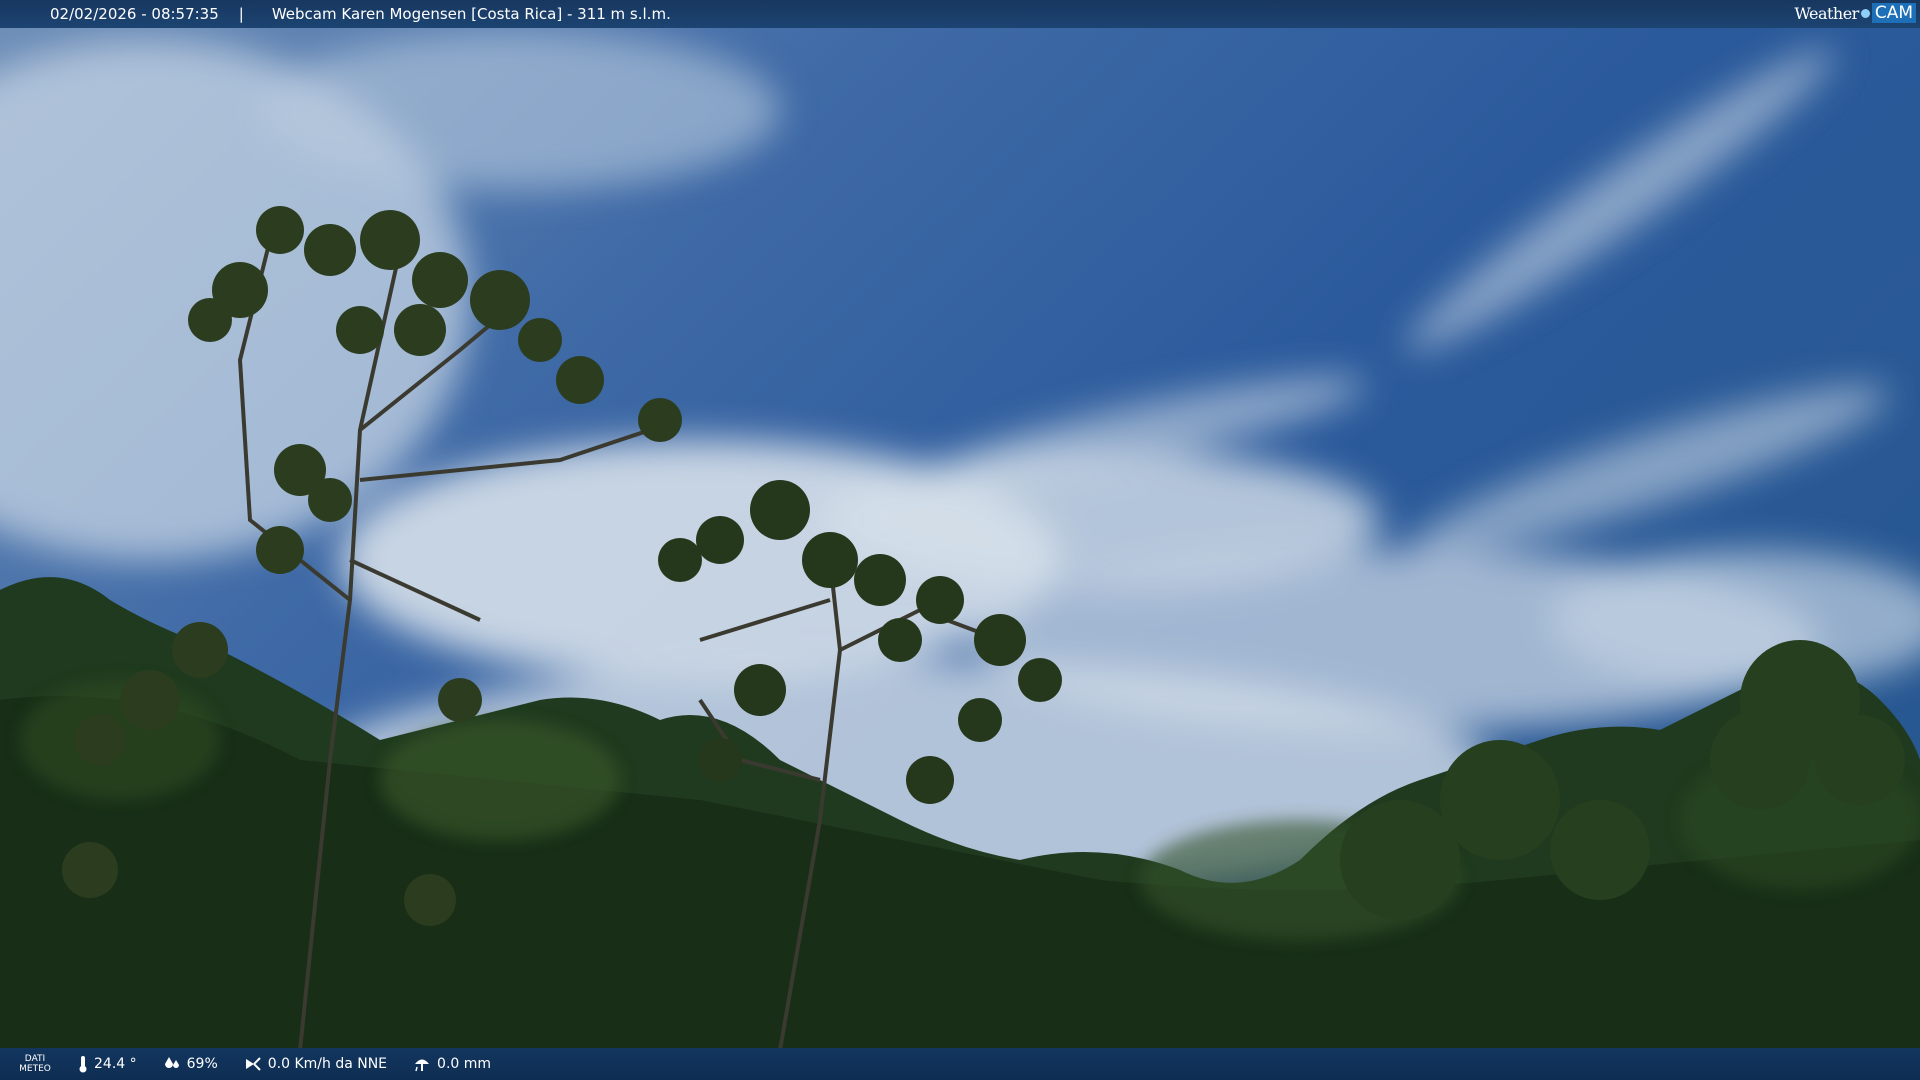 This screenshot has height=1080, width=1920. I want to click on rain-value: 0.0 mm, so click(464, 1064).